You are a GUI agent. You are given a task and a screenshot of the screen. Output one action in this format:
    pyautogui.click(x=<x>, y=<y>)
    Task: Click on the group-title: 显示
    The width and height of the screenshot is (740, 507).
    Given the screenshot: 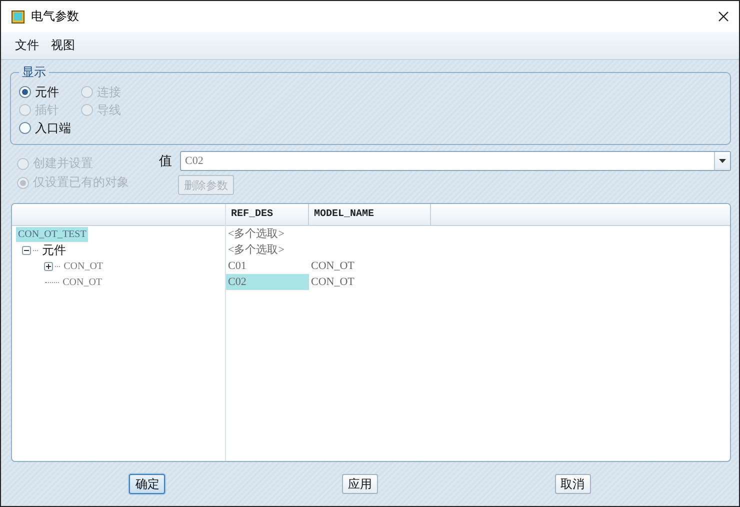 What is the action you would take?
    pyautogui.click(x=34, y=72)
    